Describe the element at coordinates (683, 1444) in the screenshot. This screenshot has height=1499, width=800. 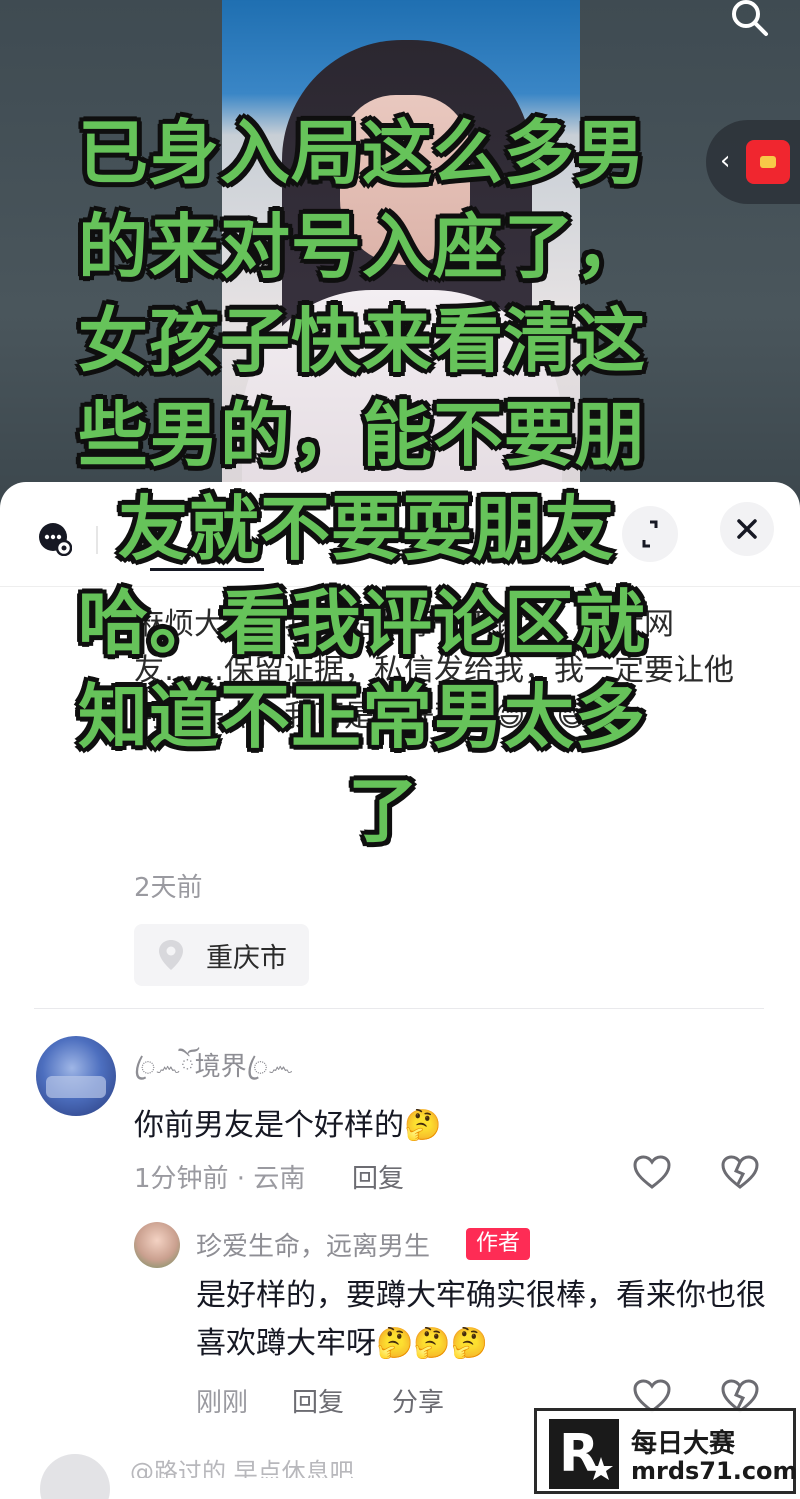
I see `watermark-title: 每日大赛` at that location.